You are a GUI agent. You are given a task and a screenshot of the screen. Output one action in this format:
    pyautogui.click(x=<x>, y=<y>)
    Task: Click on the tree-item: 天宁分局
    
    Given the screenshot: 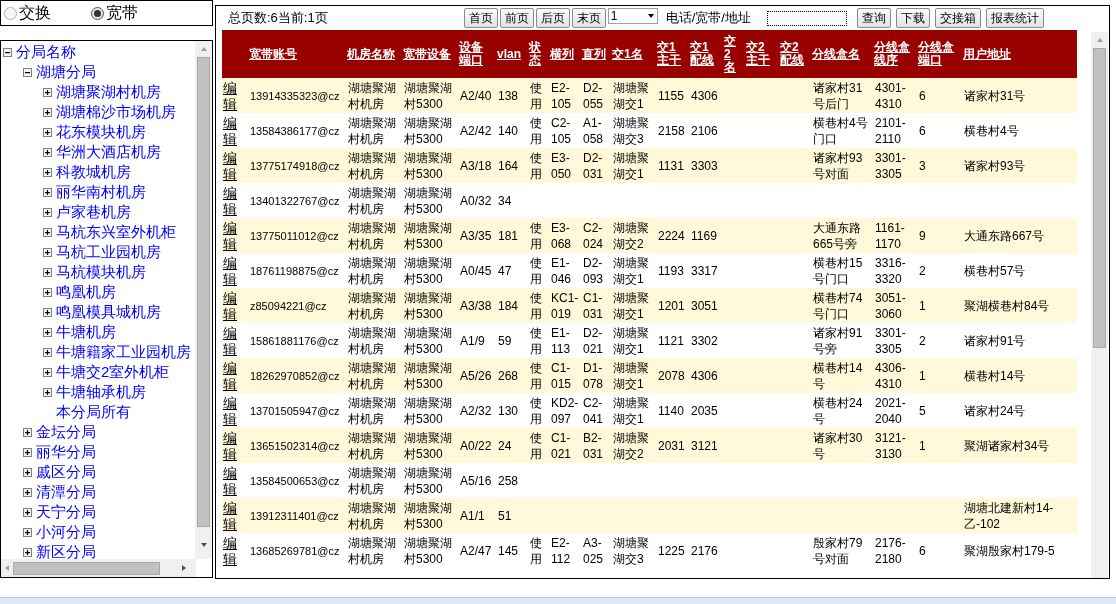 What is the action you would take?
    pyautogui.click(x=66, y=512)
    